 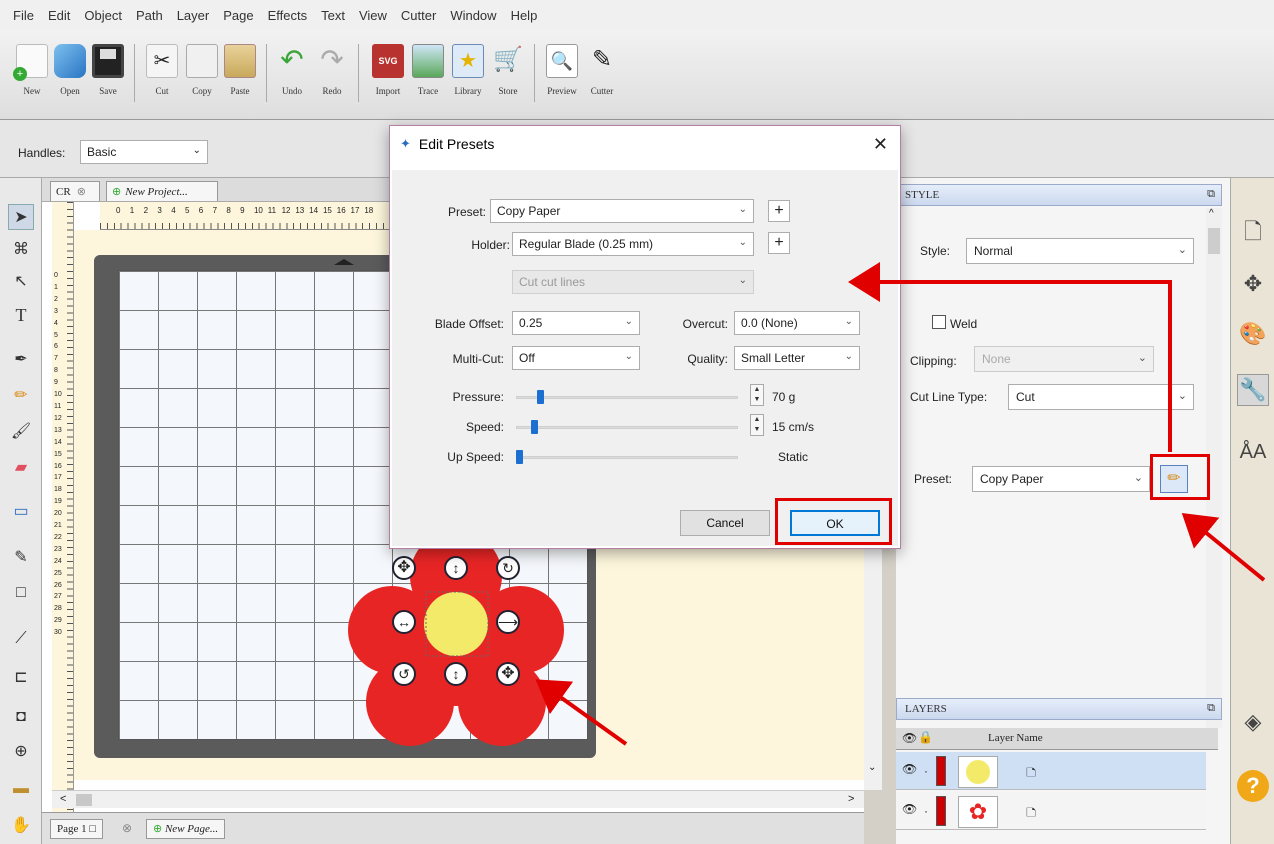 I want to click on store-button: 🛒 Store, so click(x=508, y=76).